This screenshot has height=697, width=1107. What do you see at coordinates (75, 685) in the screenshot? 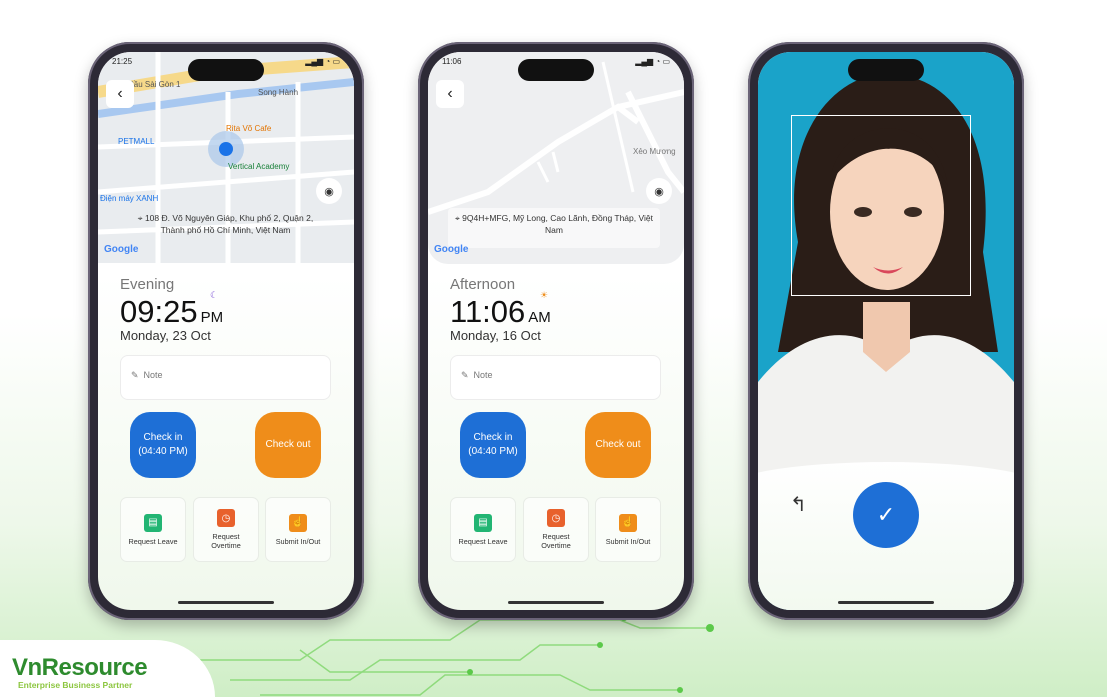
I see `brand-tagline: Enterprise Business Partner` at bounding box center [75, 685].